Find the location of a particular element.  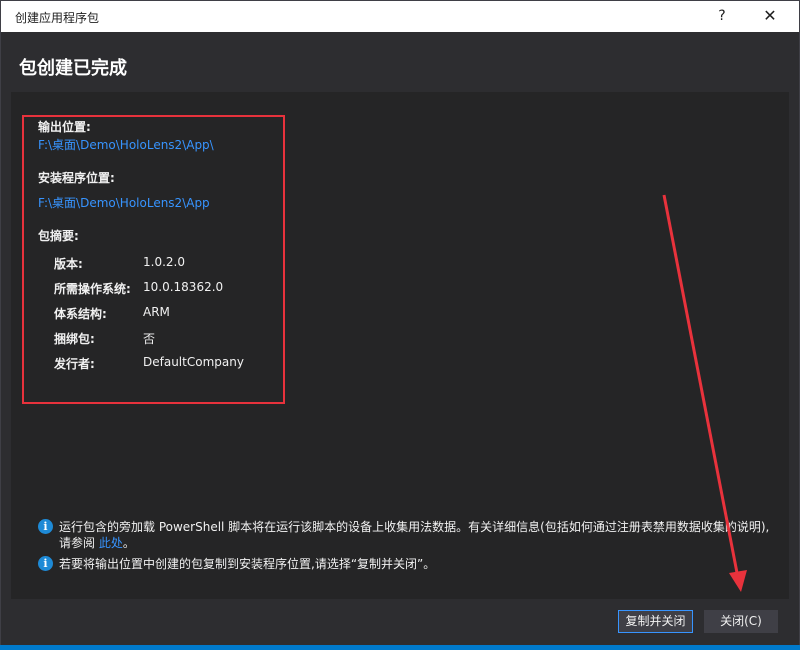

architecture-key: 体系结构: is located at coordinates (80, 314).